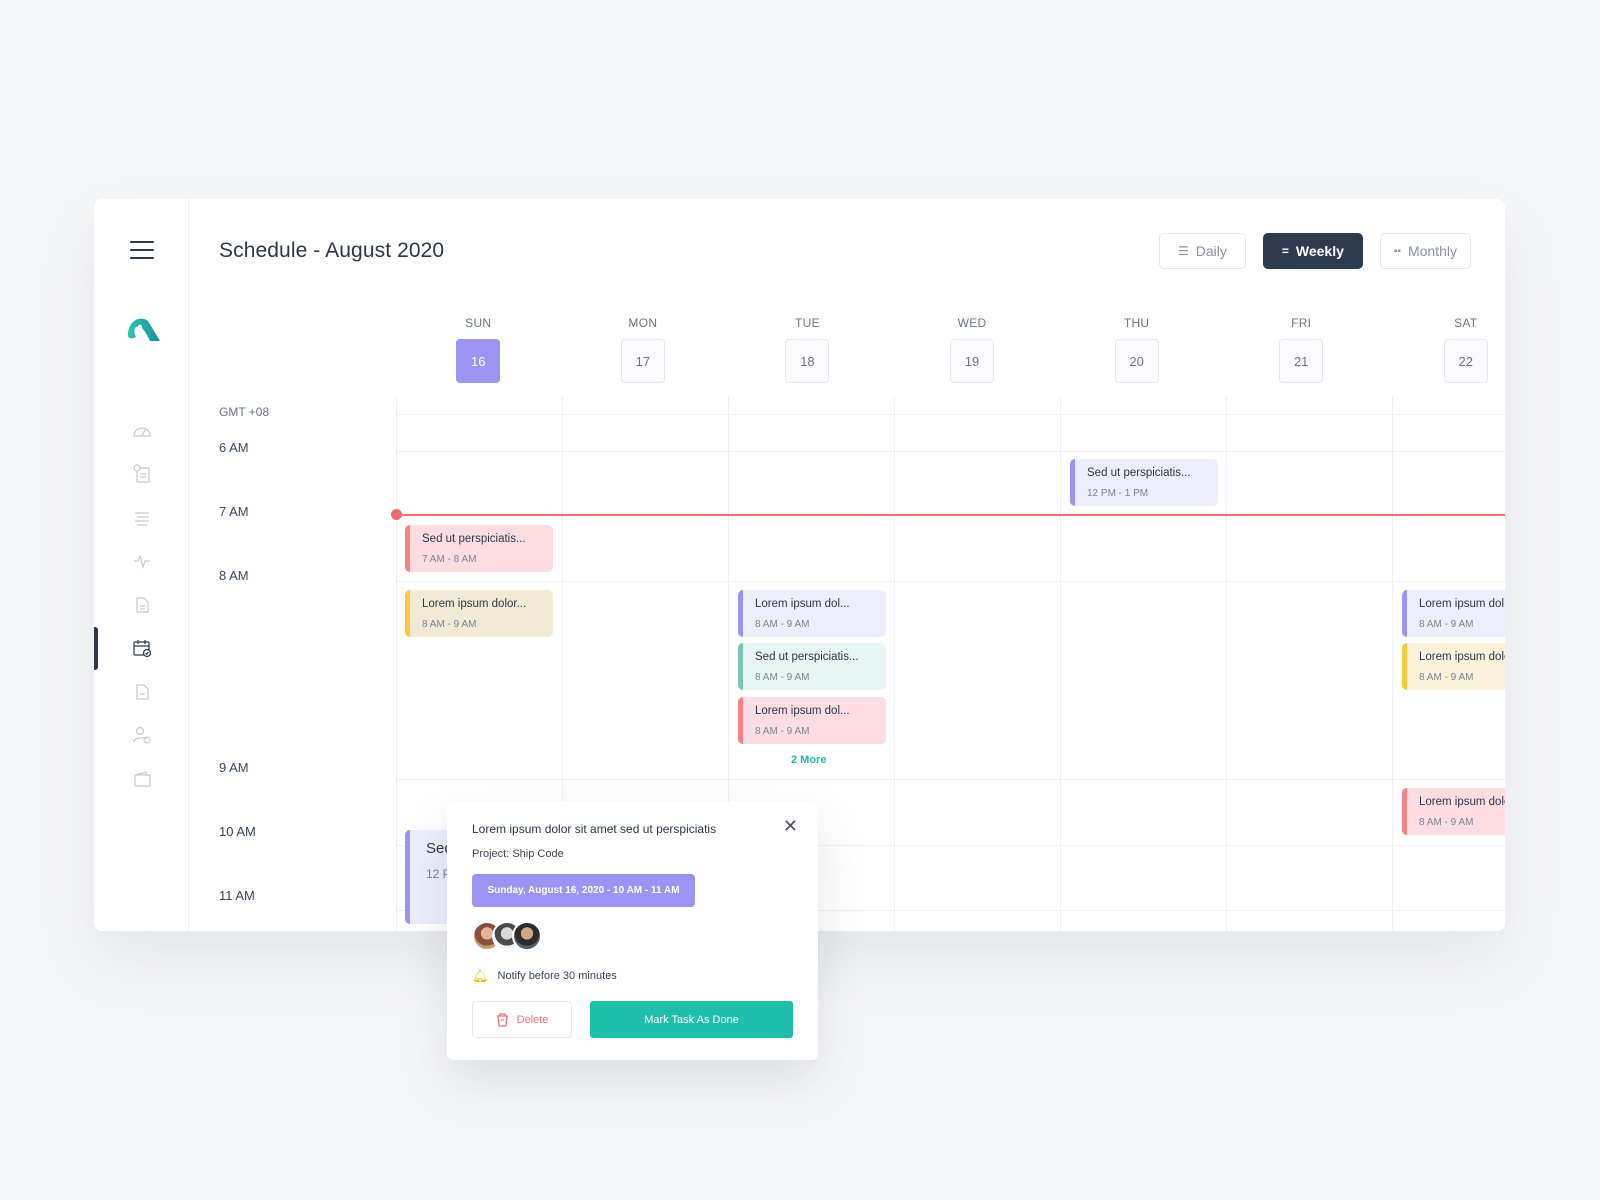 The width and height of the screenshot is (1600, 1200). I want to click on delete-label: Delete, so click(532, 1019).